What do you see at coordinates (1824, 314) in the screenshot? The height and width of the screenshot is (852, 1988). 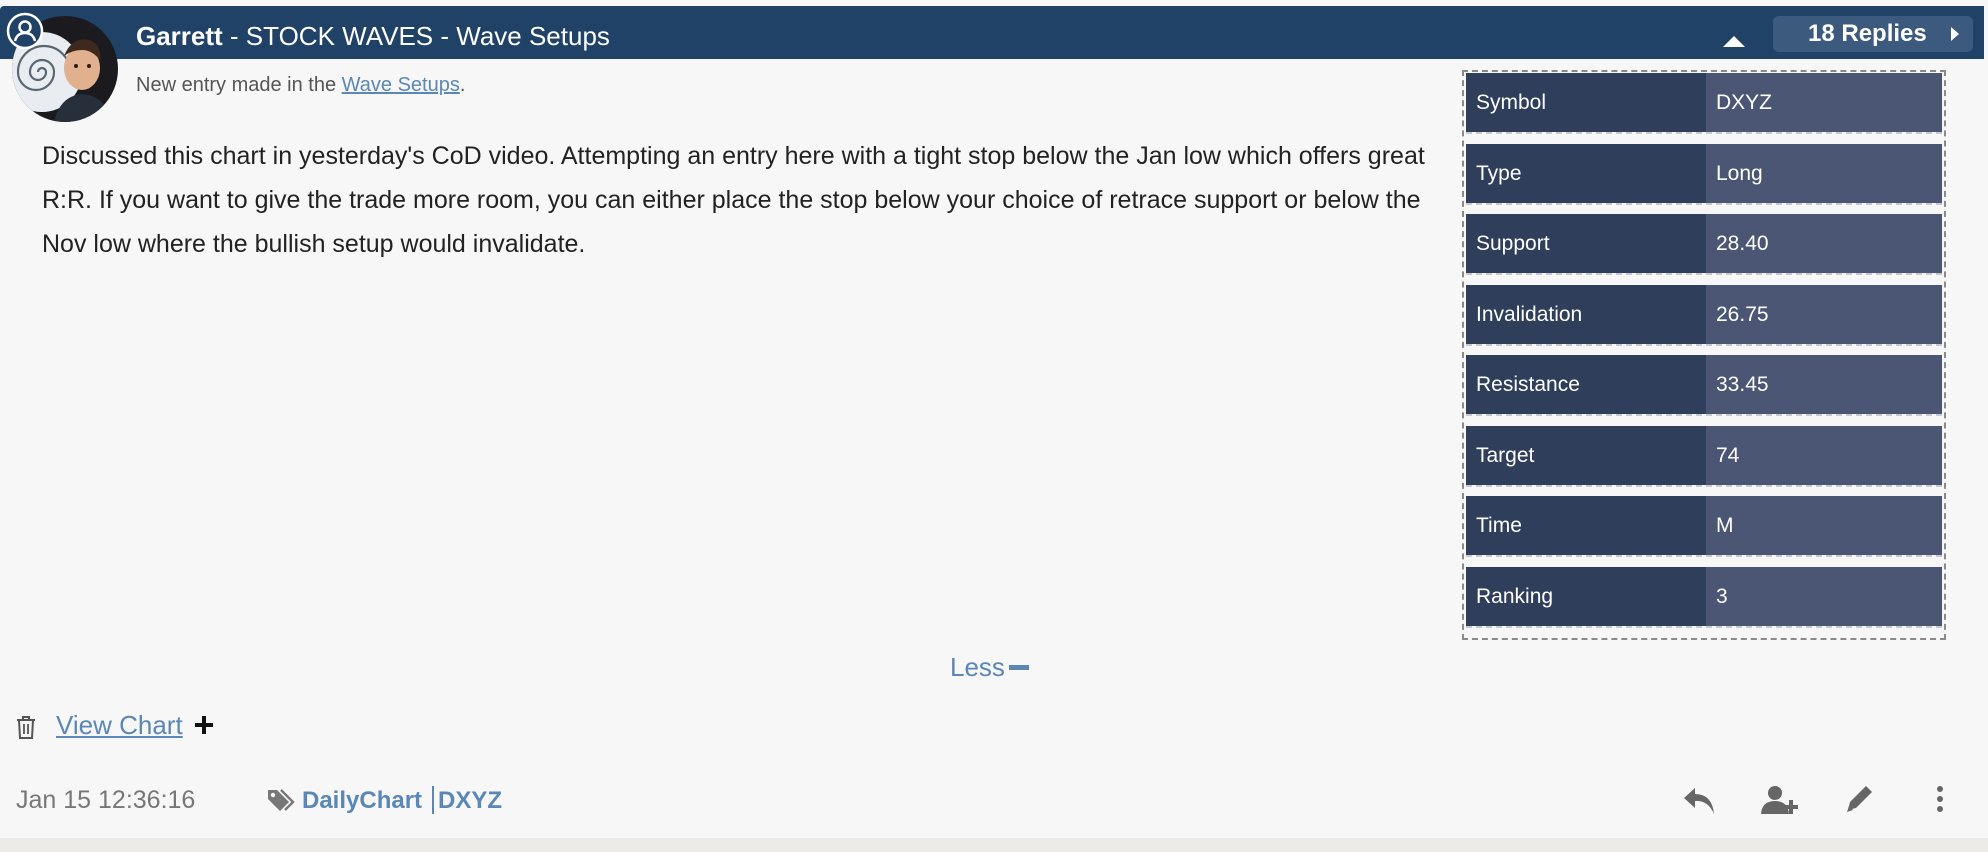 I see `setup-value: 26.75` at bounding box center [1824, 314].